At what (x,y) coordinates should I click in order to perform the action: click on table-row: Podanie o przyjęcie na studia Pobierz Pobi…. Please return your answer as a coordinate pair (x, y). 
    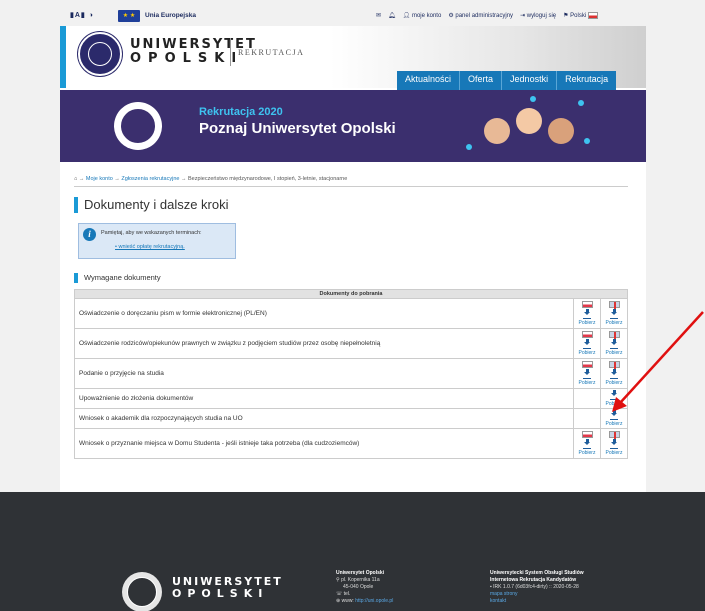
    Looking at the image, I should click on (351, 373).